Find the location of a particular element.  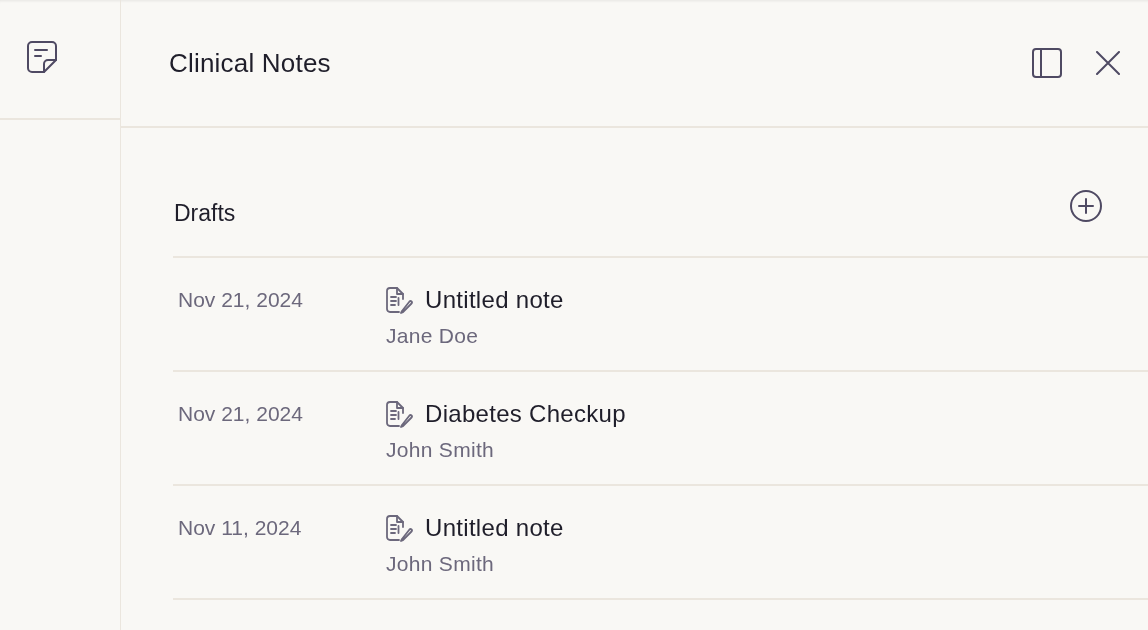

note-title: Diabetes Checkup is located at coordinates (525, 414).